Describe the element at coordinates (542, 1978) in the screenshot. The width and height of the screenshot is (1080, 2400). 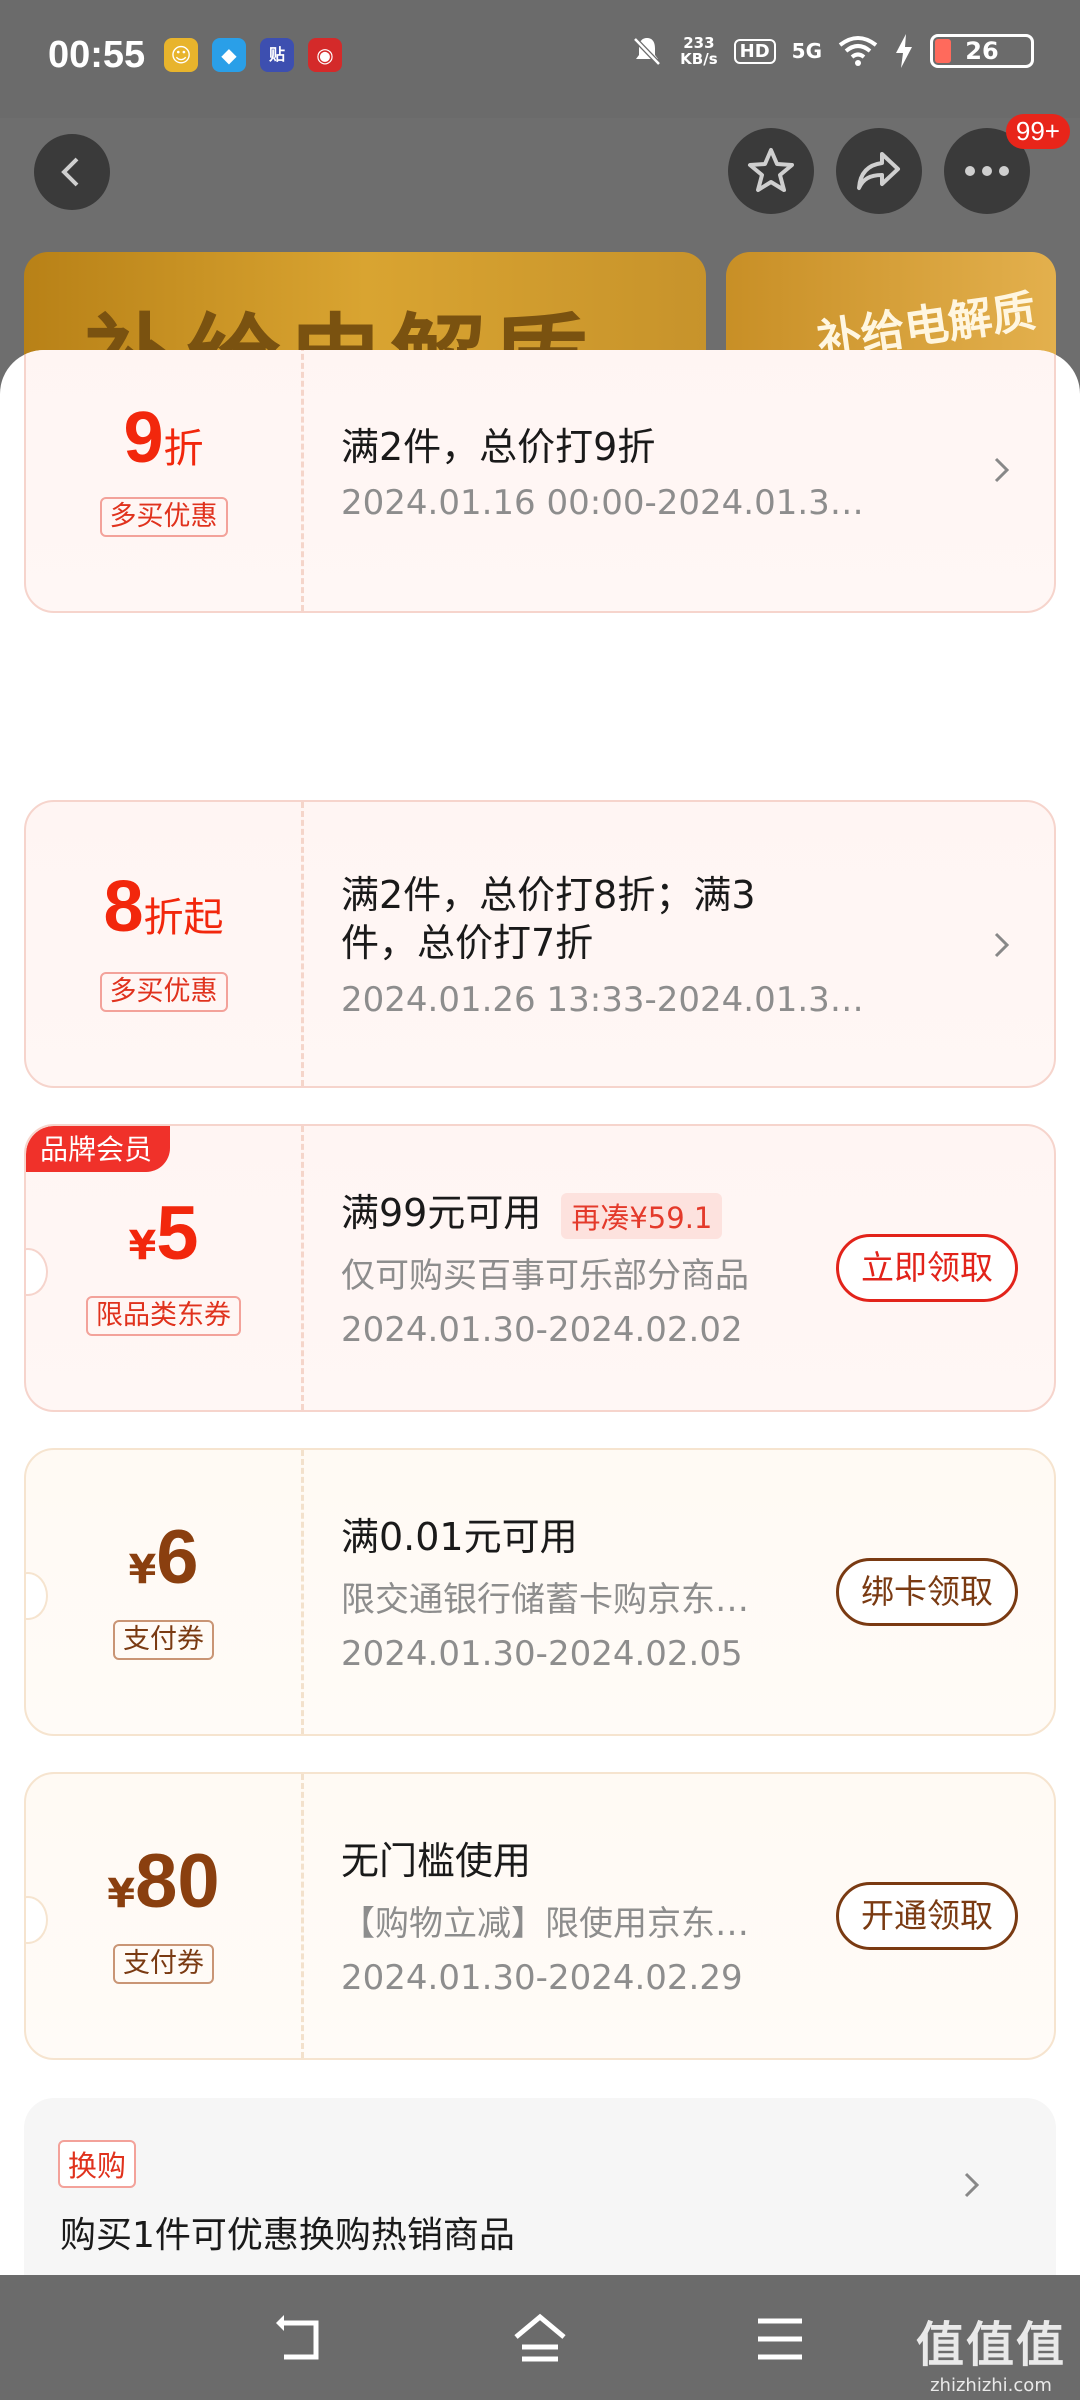
I see `coupon-date: 2024.01.30-2024.02.29` at that location.